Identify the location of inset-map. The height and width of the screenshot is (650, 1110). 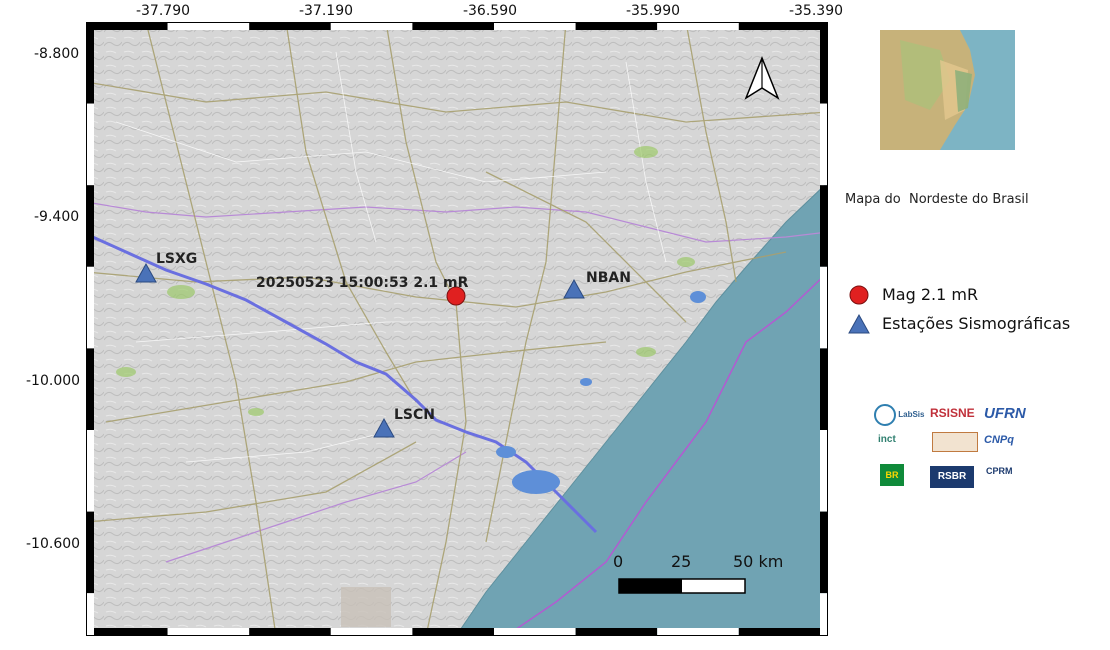
(947, 90).